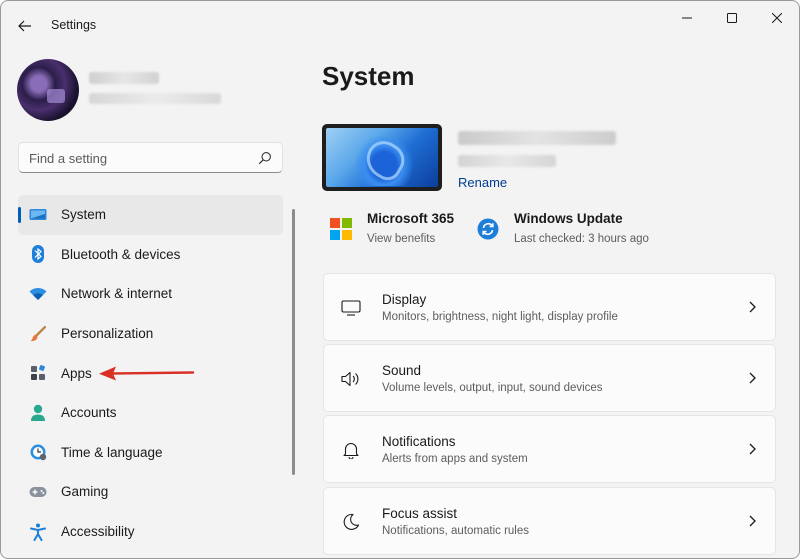 This screenshot has width=800, height=559. What do you see at coordinates (19, 215) in the screenshot?
I see `active-indicator` at bounding box center [19, 215].